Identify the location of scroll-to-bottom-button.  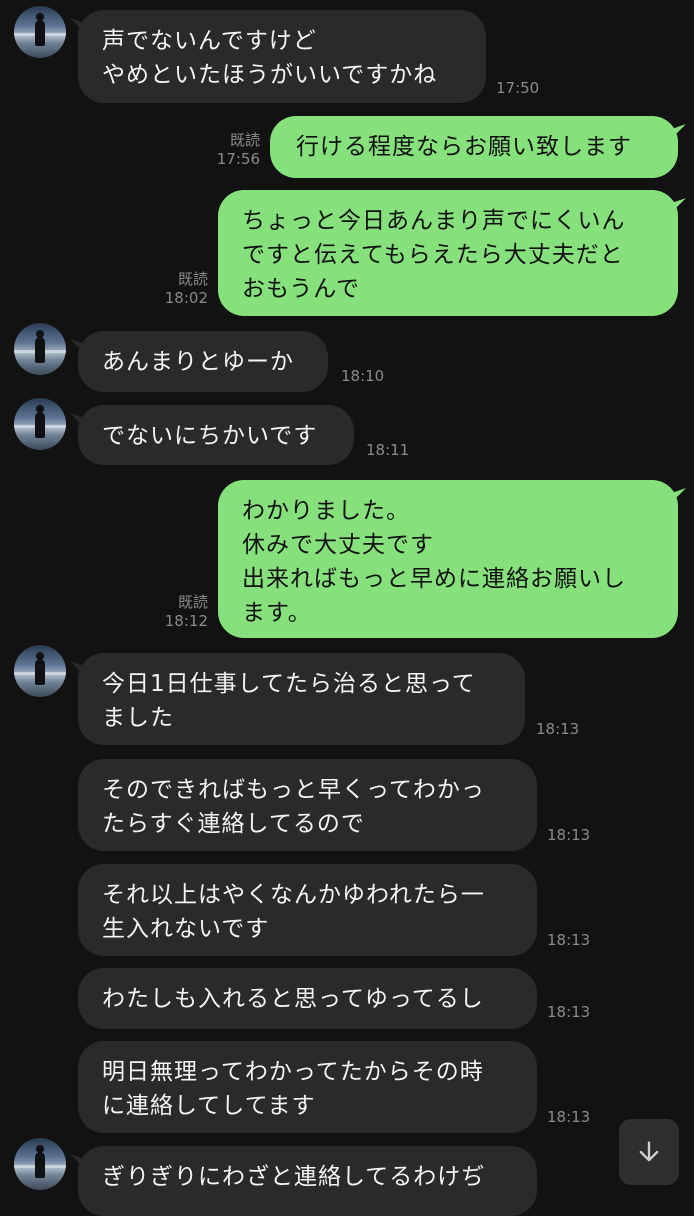
(649, 1152).